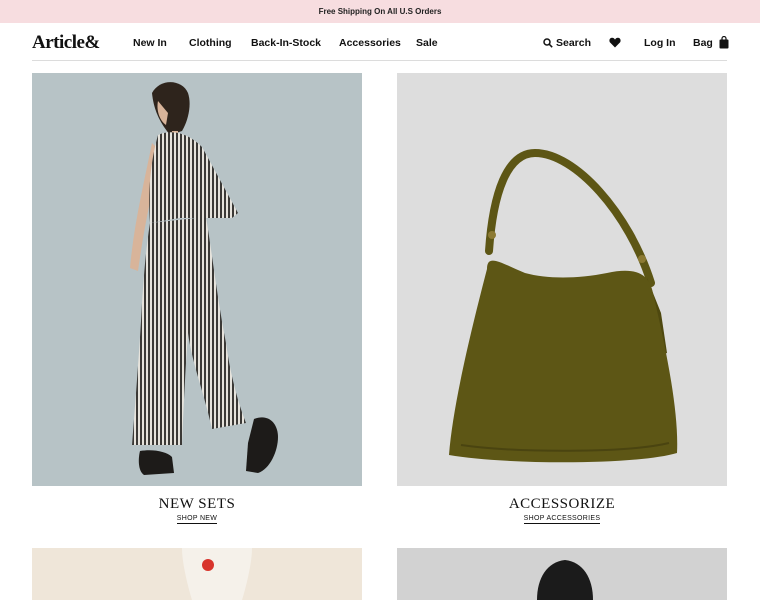 The image size is (760, 600). Describe the element at coordinates (208, 565) in the screenshot. I see `button-detail` at that location.